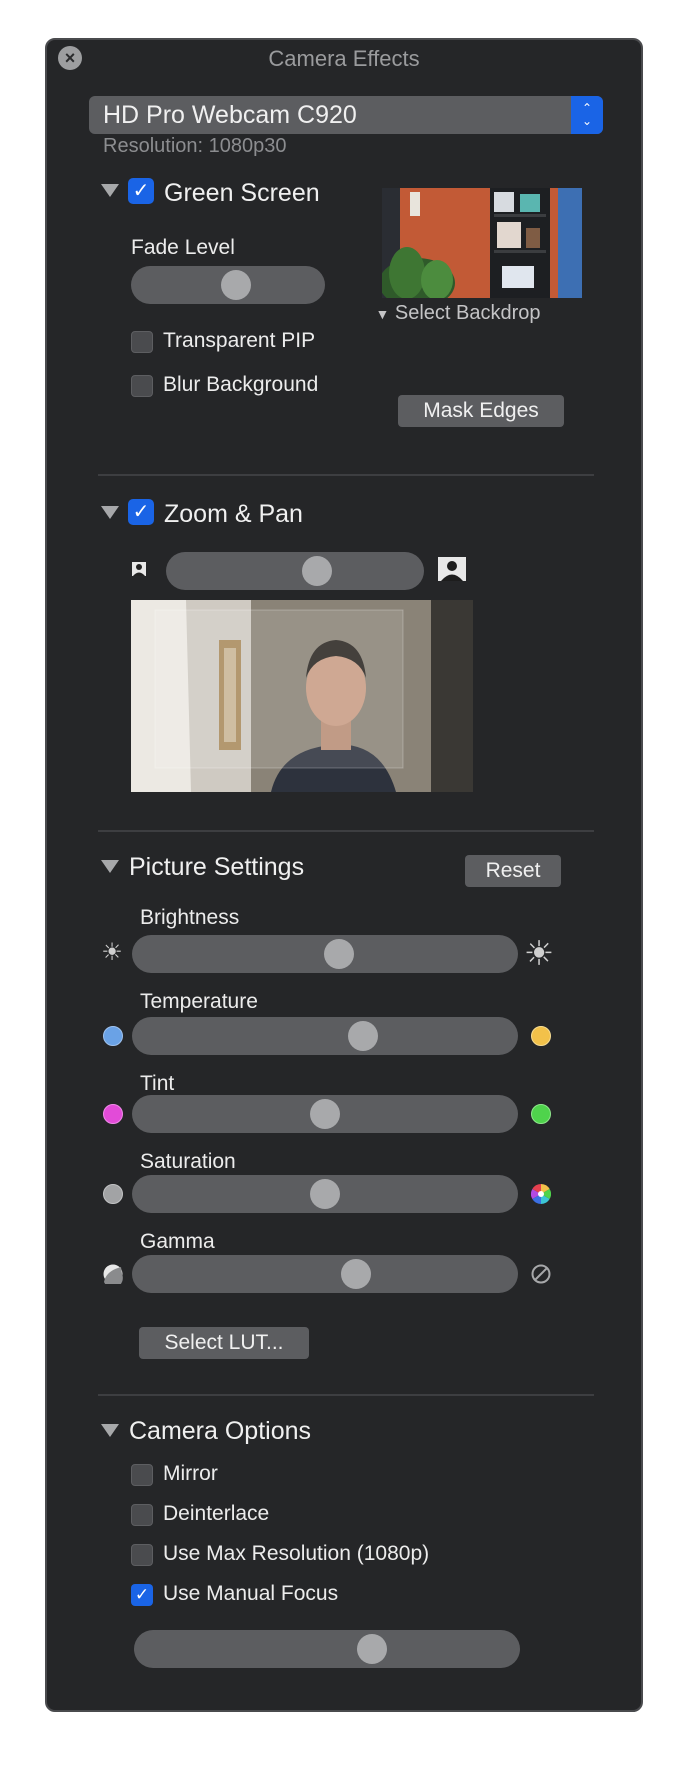  I want to click on fade-level-slider, so click(228, 285).